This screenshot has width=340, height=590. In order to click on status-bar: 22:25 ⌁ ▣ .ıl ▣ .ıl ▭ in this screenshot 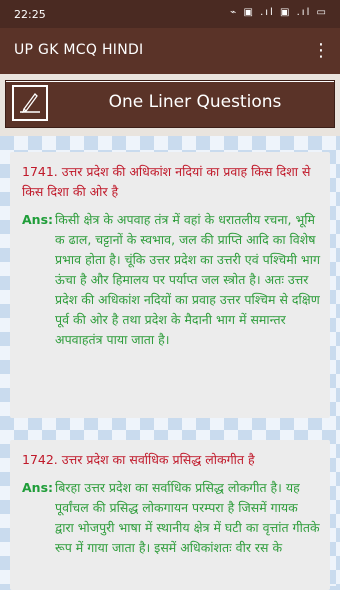, I will do `click(170, 14)`.